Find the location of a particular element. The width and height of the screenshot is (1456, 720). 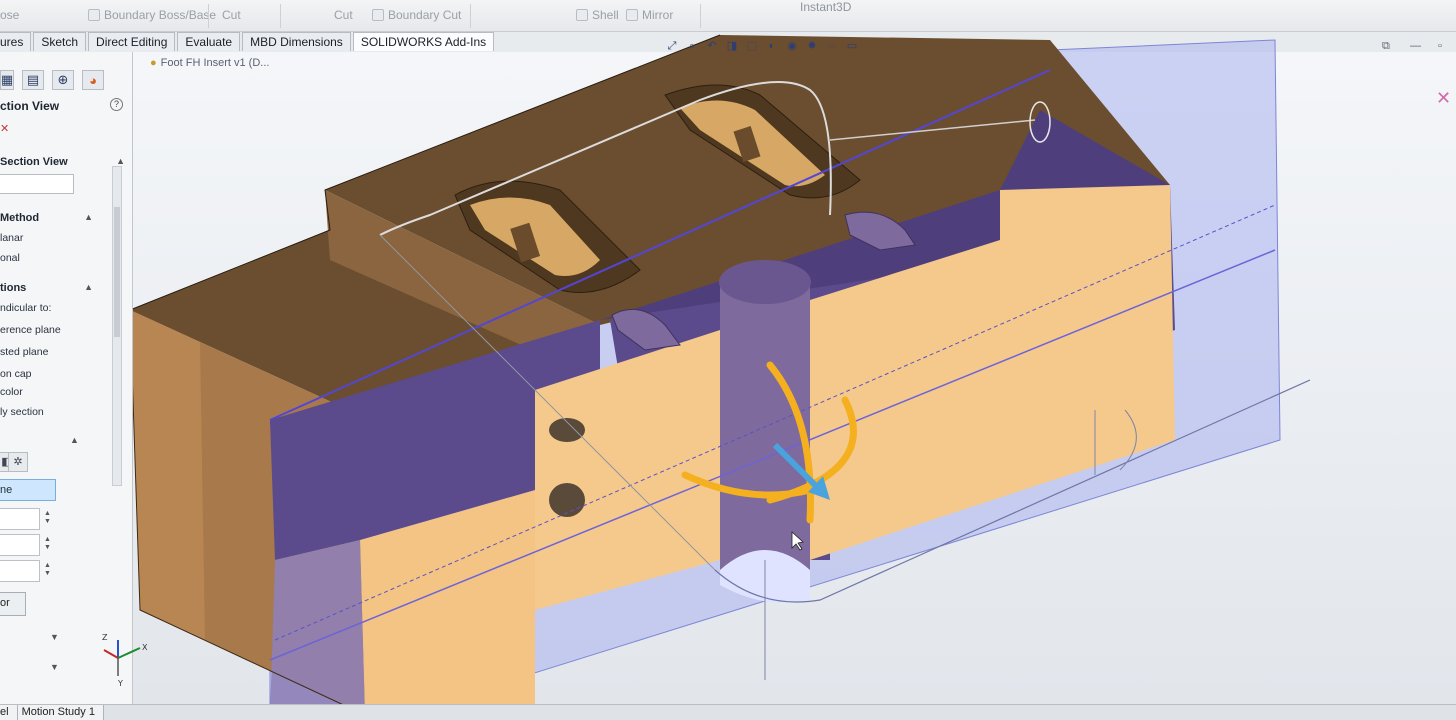

offset-distance-field is located at coordinates (20, 519).